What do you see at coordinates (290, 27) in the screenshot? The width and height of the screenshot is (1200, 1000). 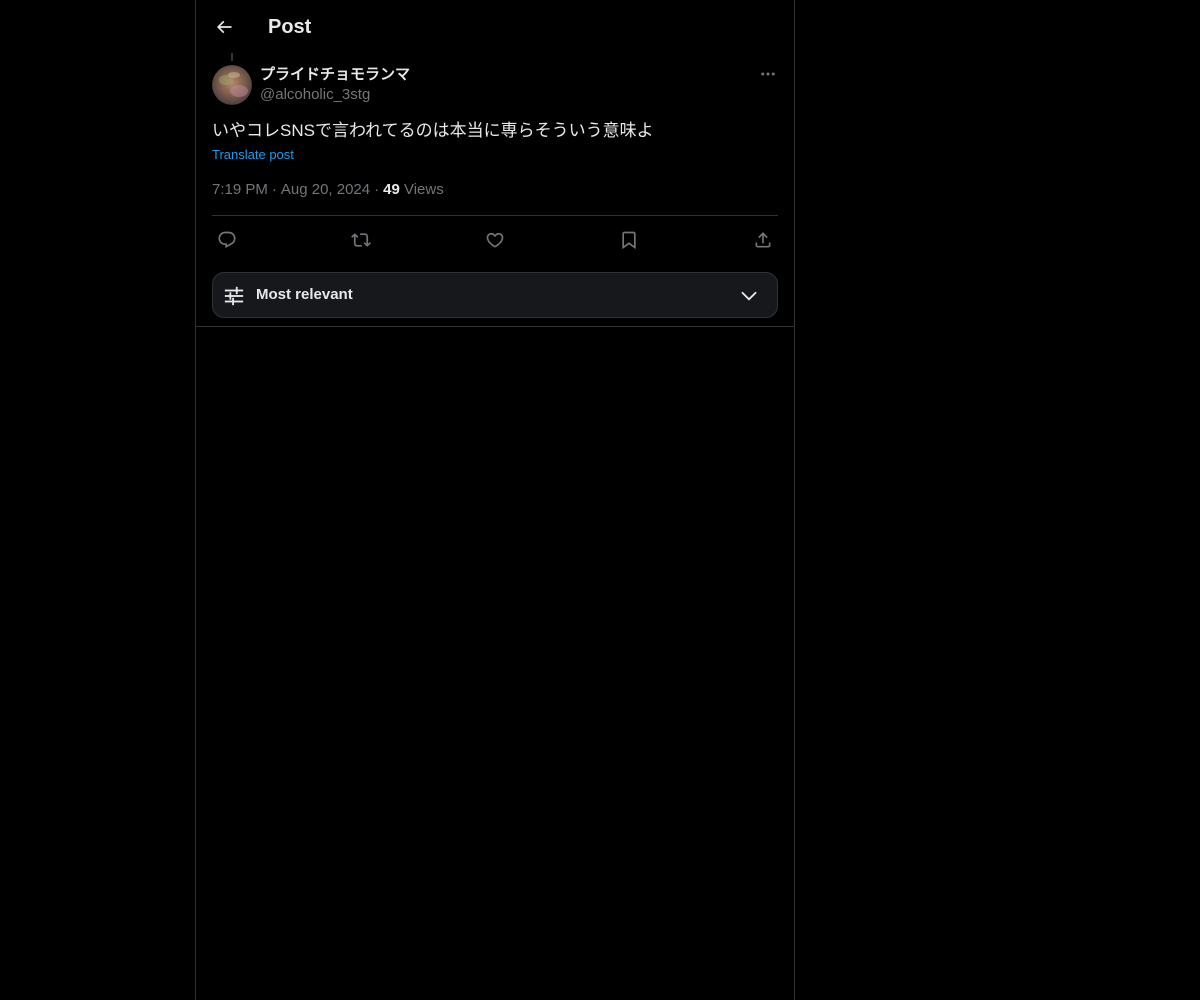 I see `page-title: Post` at bounding box center [290, 27].